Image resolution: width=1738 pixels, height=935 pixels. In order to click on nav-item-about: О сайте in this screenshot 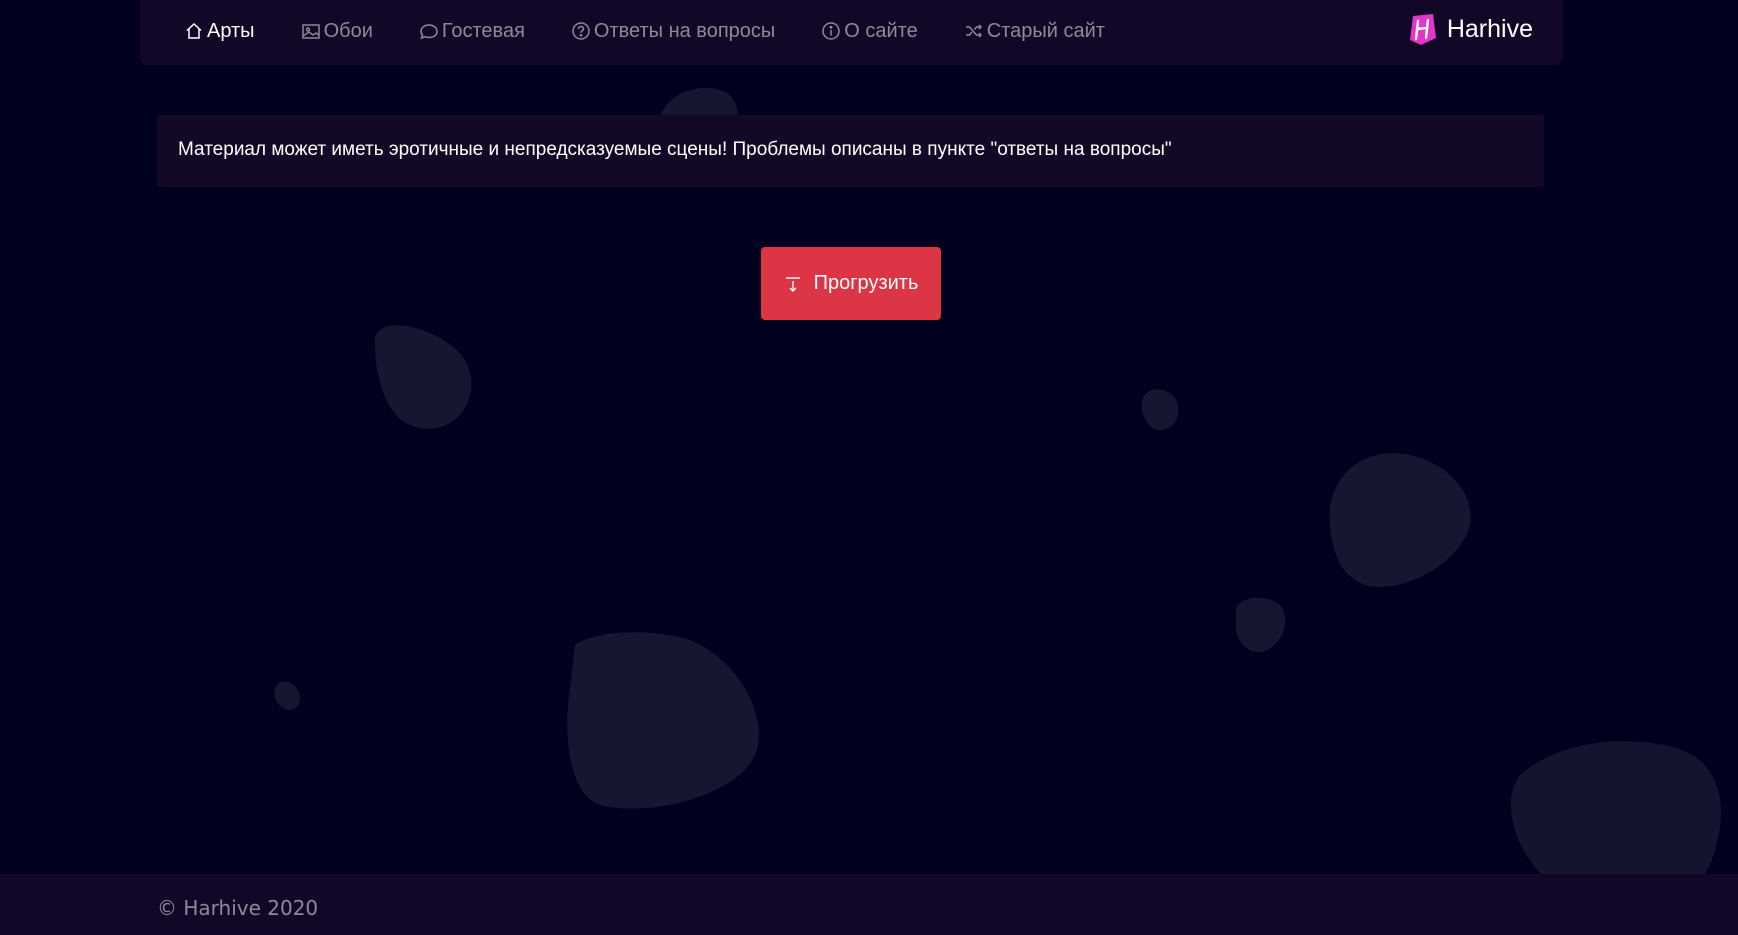, I will do `click(869, 31)`.